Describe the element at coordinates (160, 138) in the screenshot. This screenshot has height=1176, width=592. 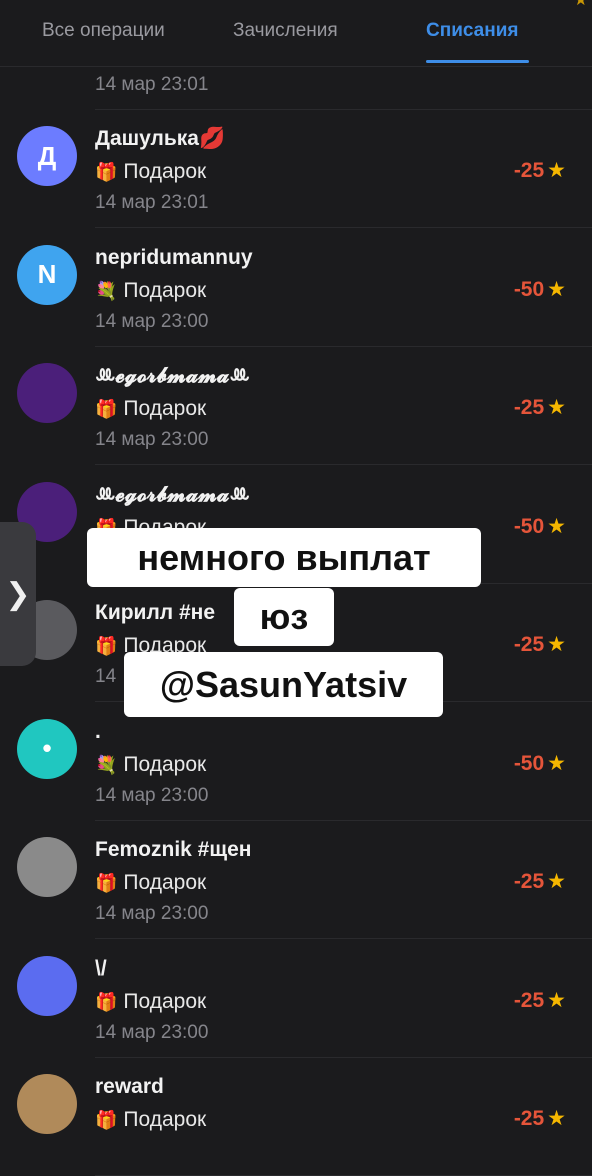
I see `sender-name: Дашулька💋` at that location.